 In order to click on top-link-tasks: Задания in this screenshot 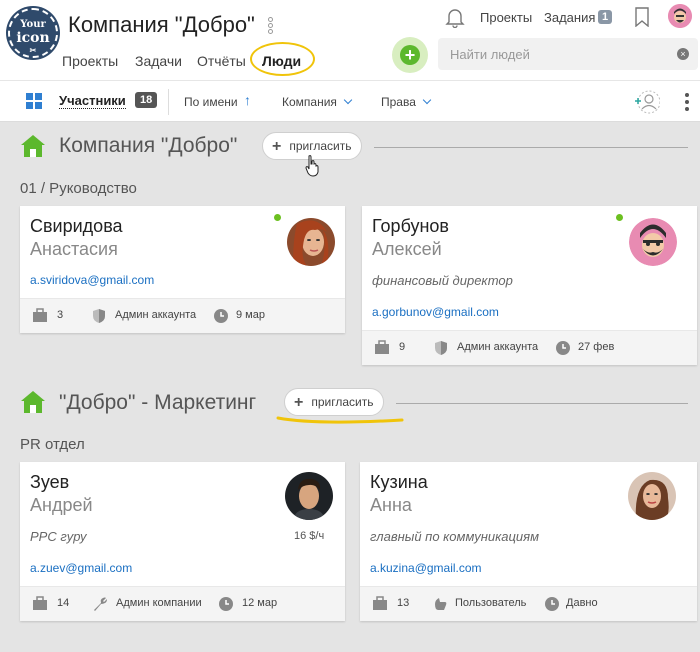, I will do `click(569, 17)`.